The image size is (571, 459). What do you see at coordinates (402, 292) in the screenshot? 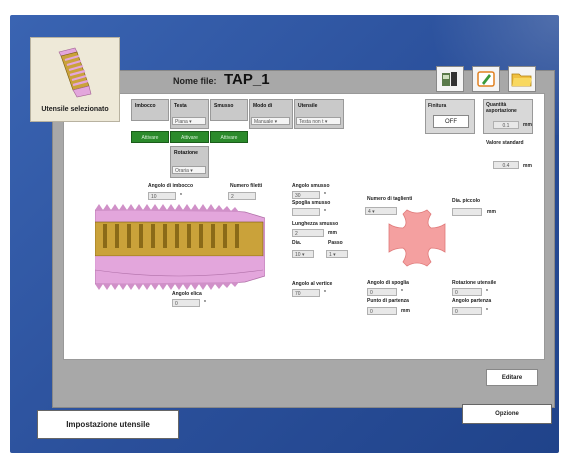
I see `angolo-spoglia-unit: °` at bounding box center [402, 292].